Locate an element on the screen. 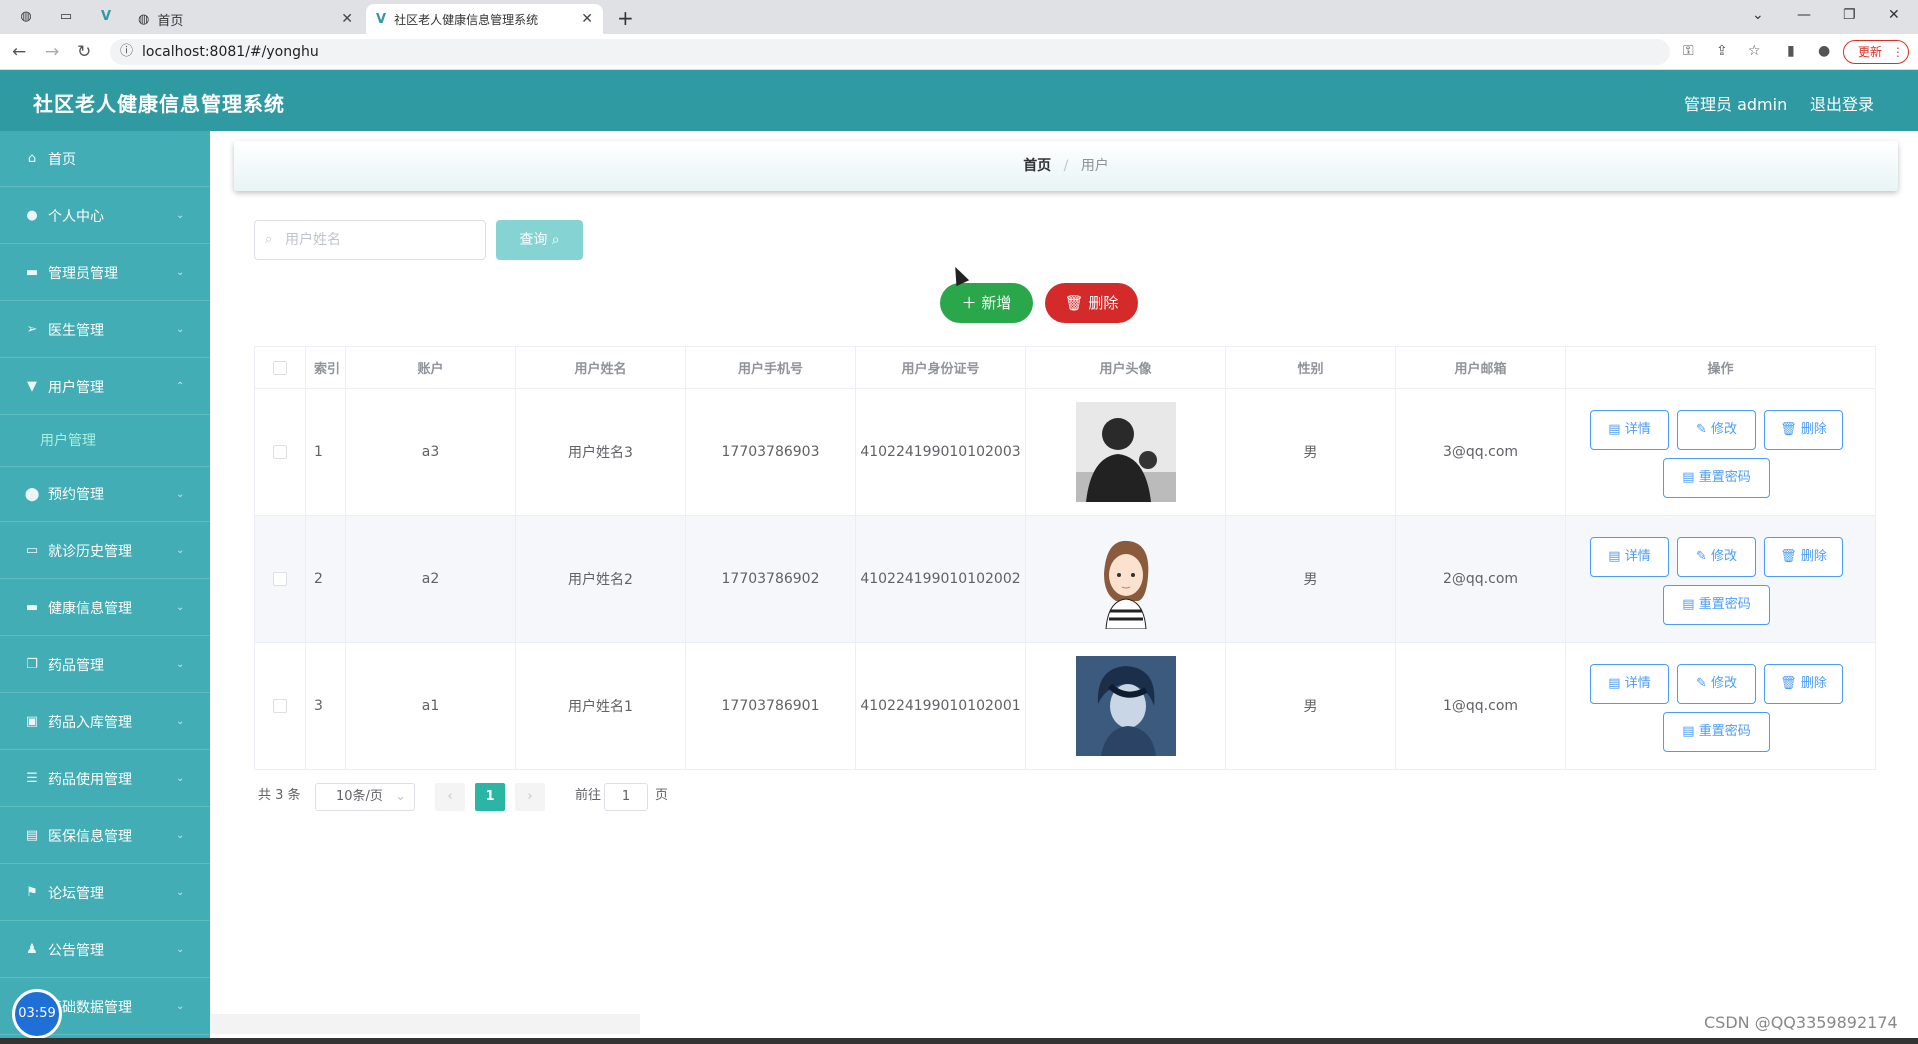 Image resolution: width=1918 pixels, height=1044 pixels. star-icon: ☆ is located at coordinates (1754, 51).